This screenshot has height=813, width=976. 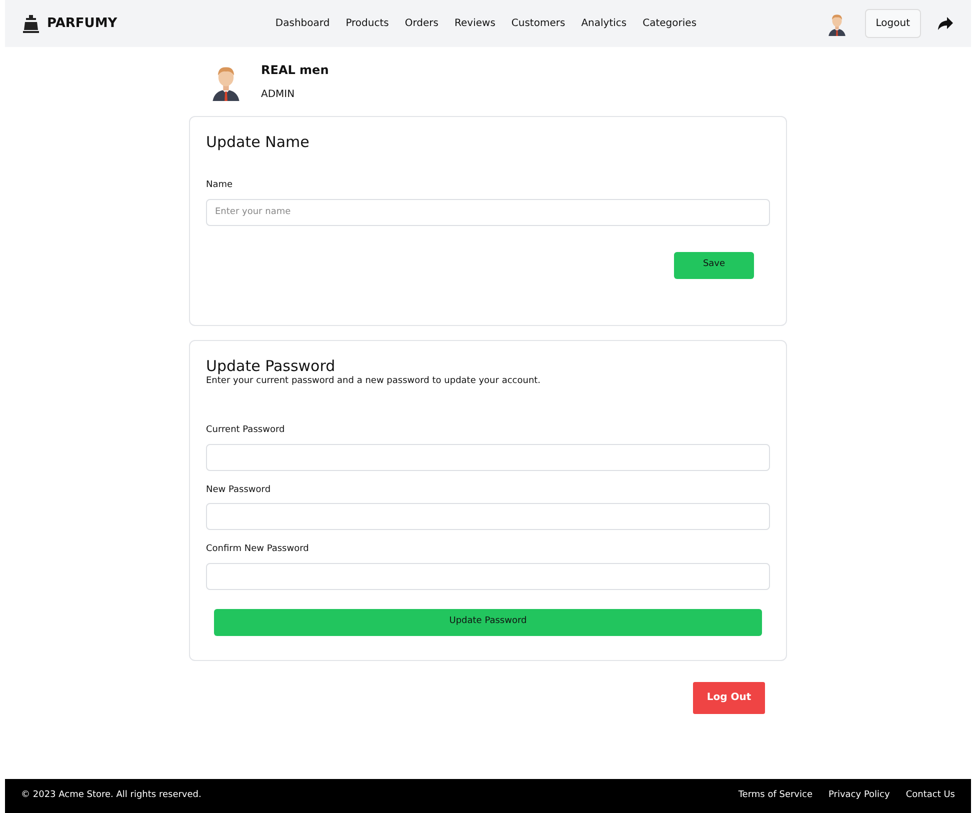 What do you see at coordinates (475, 23) in the screenshot?
I see `nav-link: Reviews` at bounding box center [475, 23].